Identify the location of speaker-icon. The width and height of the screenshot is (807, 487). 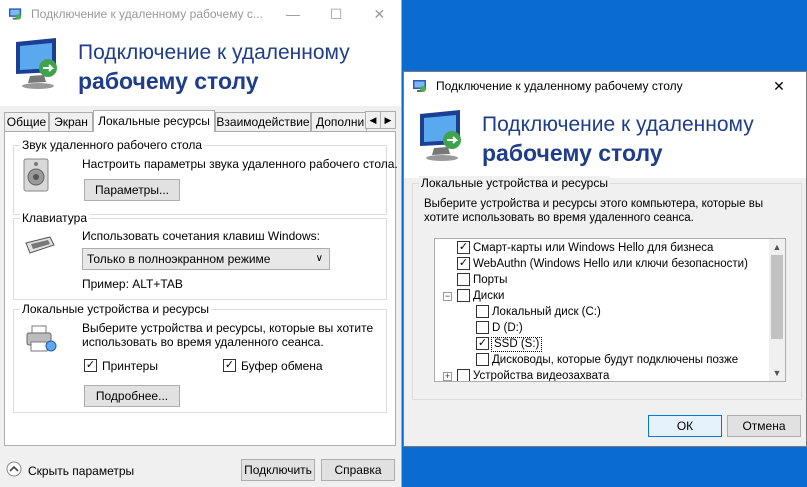
(36, 175).